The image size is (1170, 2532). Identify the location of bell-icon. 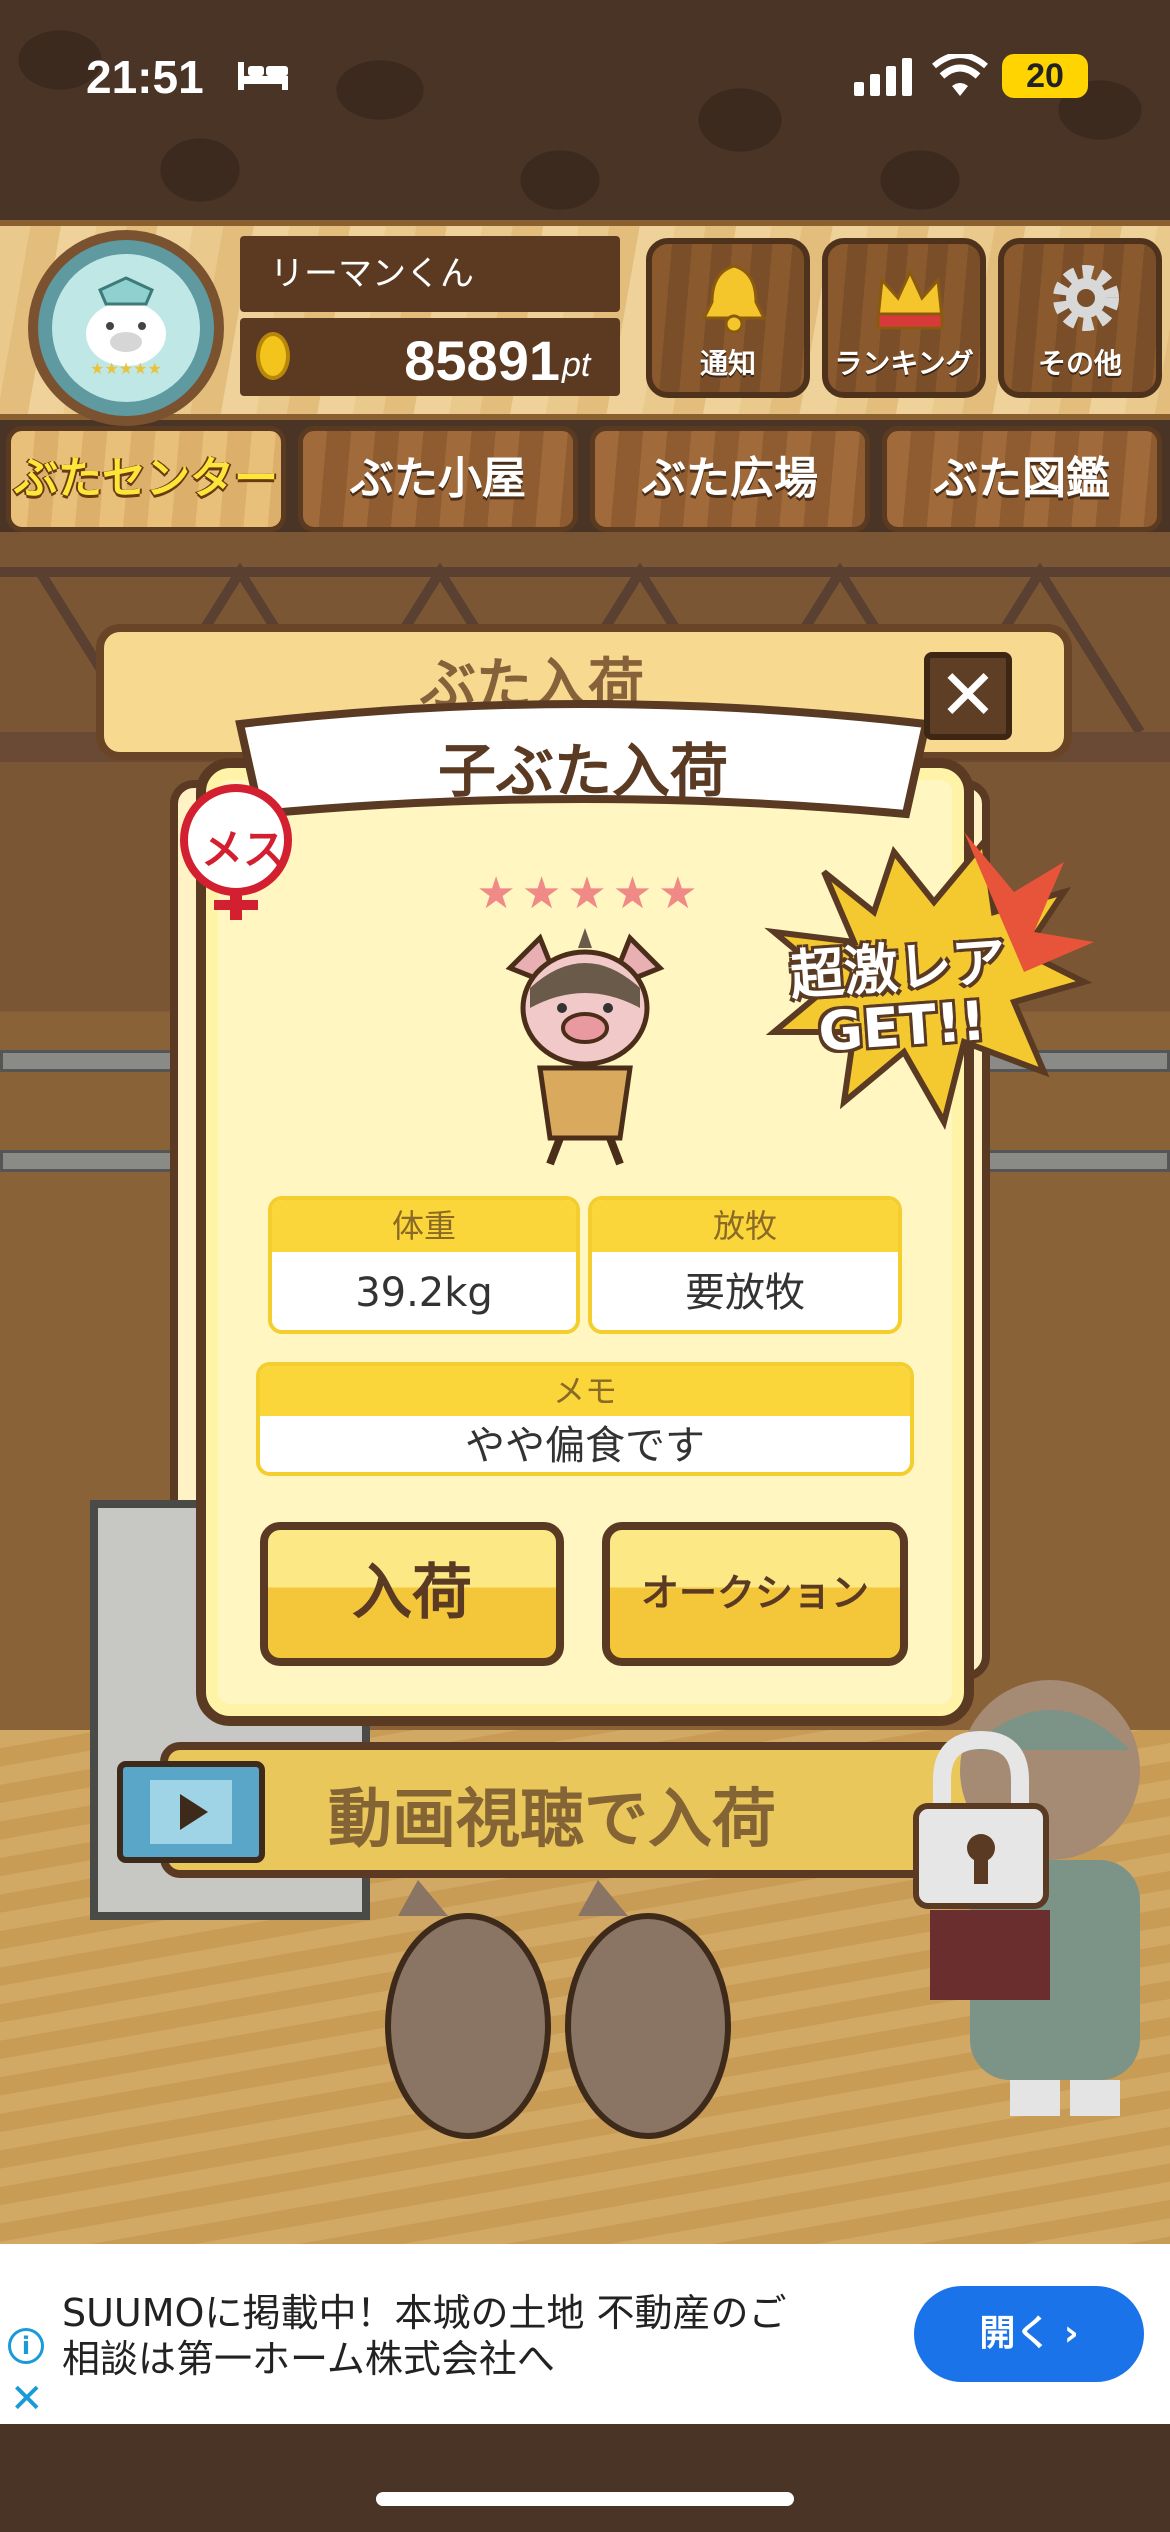
(734, 299).